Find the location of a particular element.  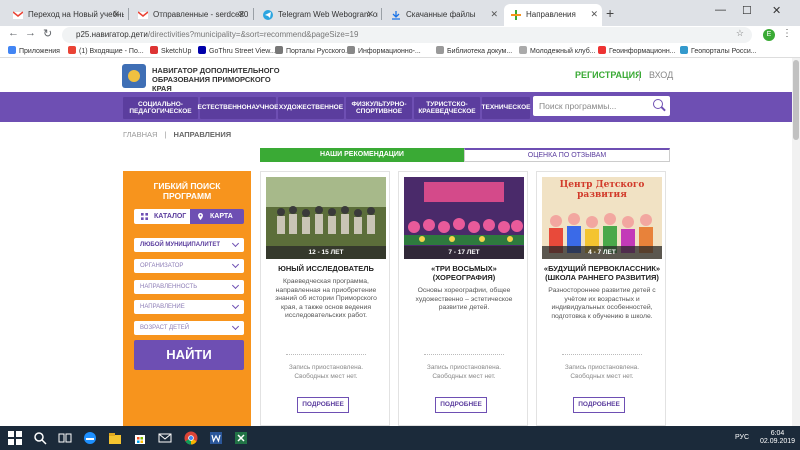

program-photo: Центр Детского развития 4 - 7 ЛЕТ is located at coordinates (602, 218).